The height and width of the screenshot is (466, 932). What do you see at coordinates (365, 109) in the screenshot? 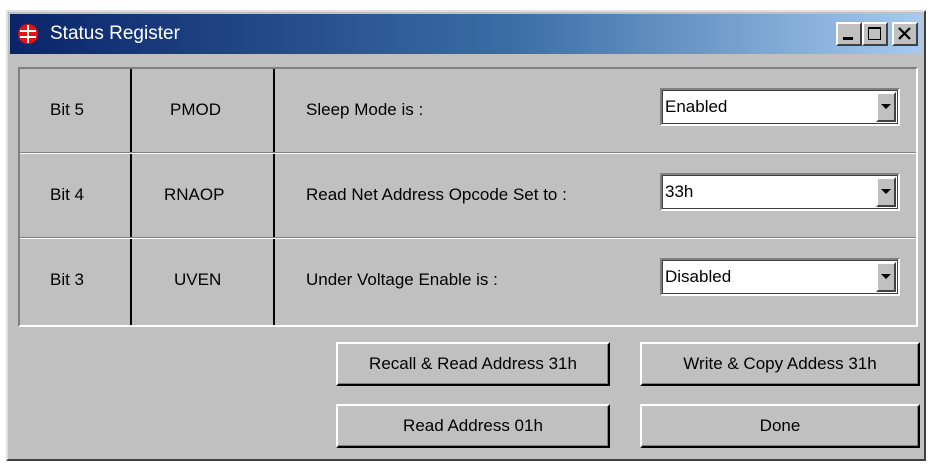
I see `setting-label: Sleep Mode is :` at bounding box center [365, 109].